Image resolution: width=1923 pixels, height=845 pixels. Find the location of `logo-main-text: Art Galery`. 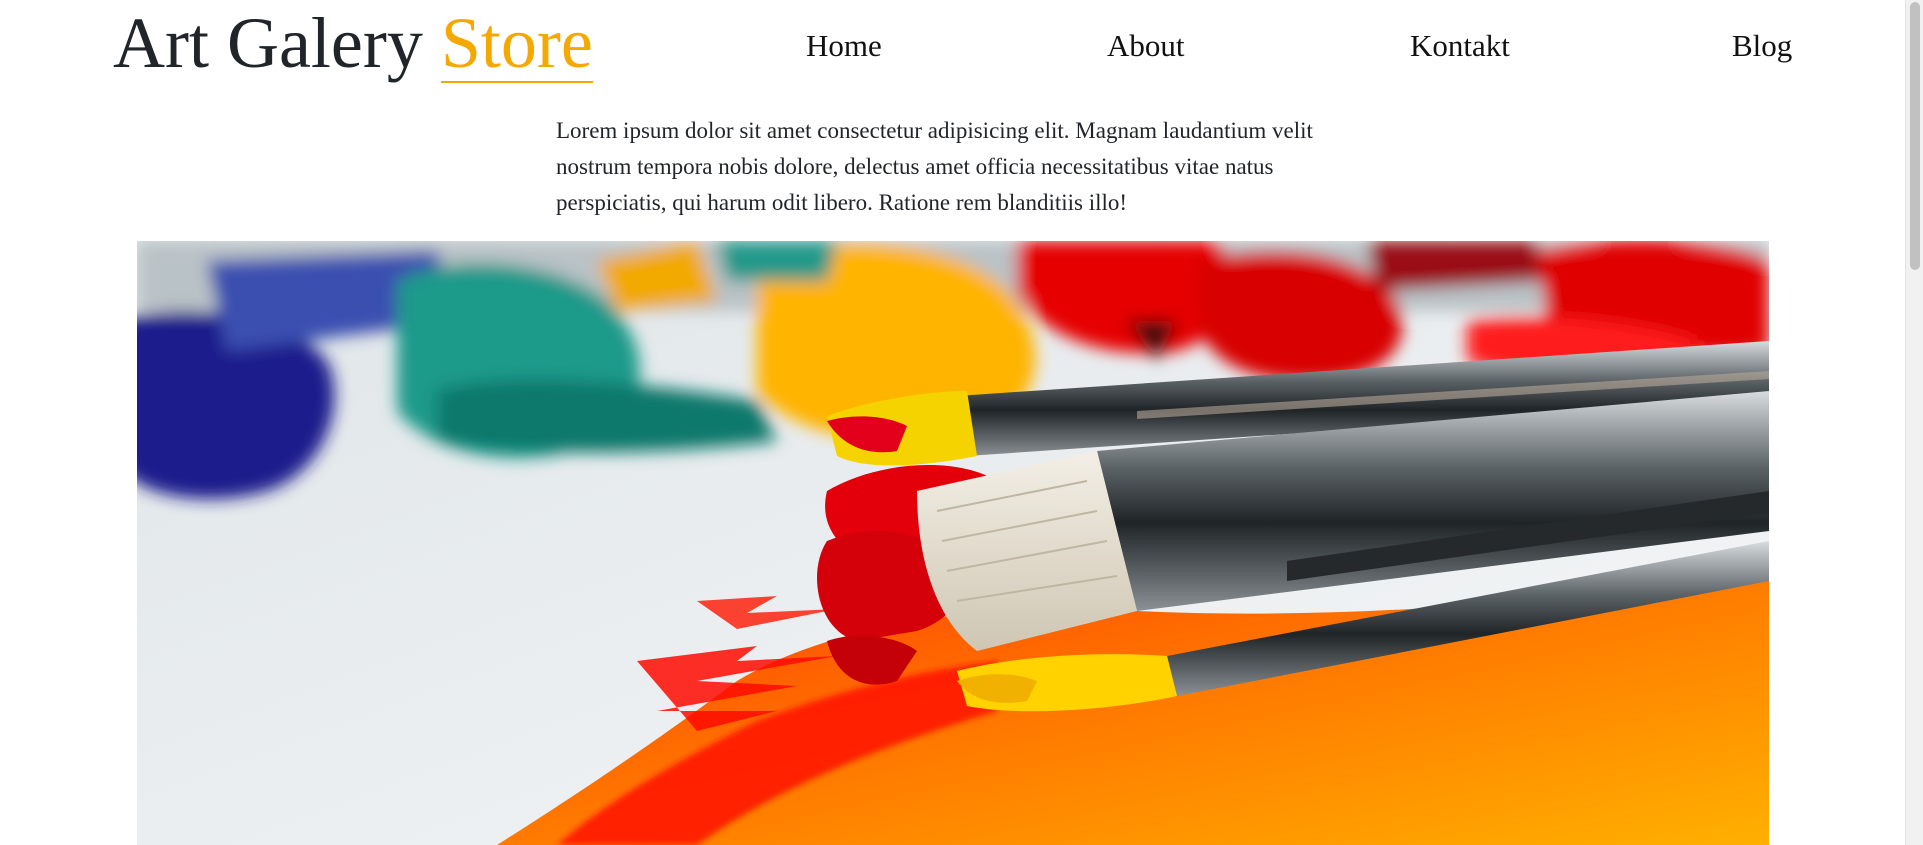

logo-main-text: Art Galery is located at coordinates (268, 43).